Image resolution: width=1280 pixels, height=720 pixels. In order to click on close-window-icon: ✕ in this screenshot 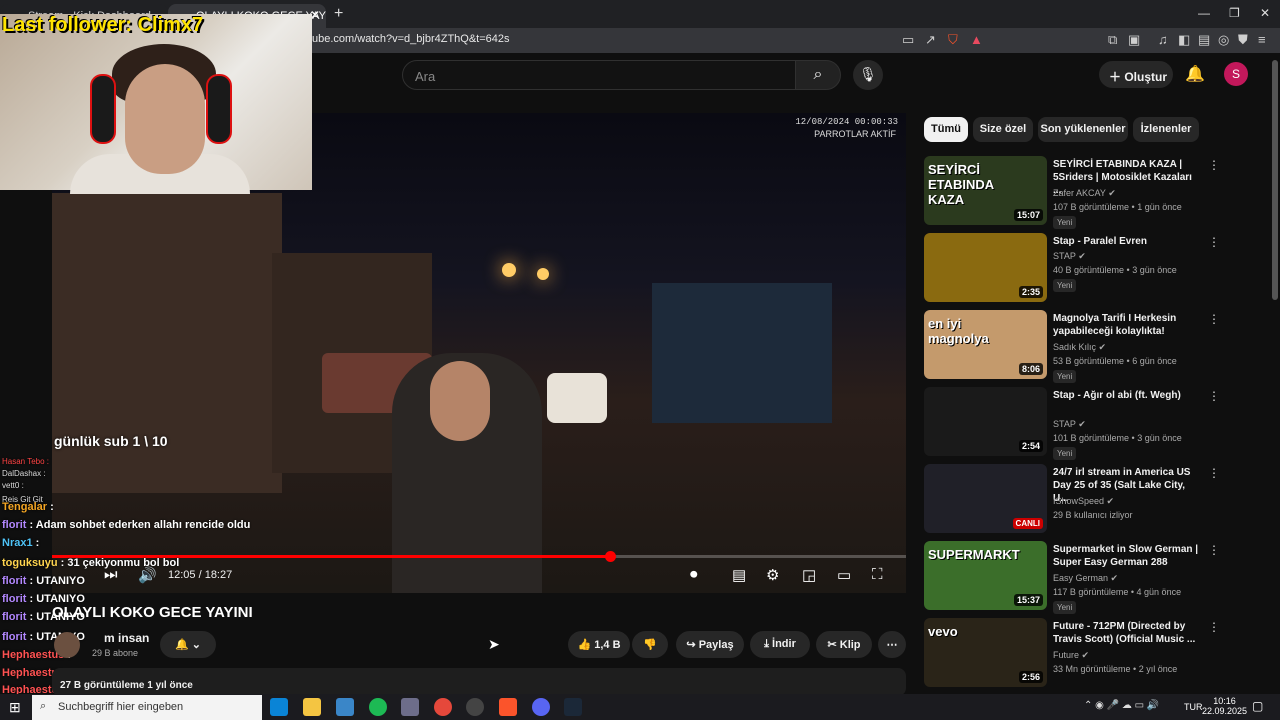, I will do `click(1265, 13)`.